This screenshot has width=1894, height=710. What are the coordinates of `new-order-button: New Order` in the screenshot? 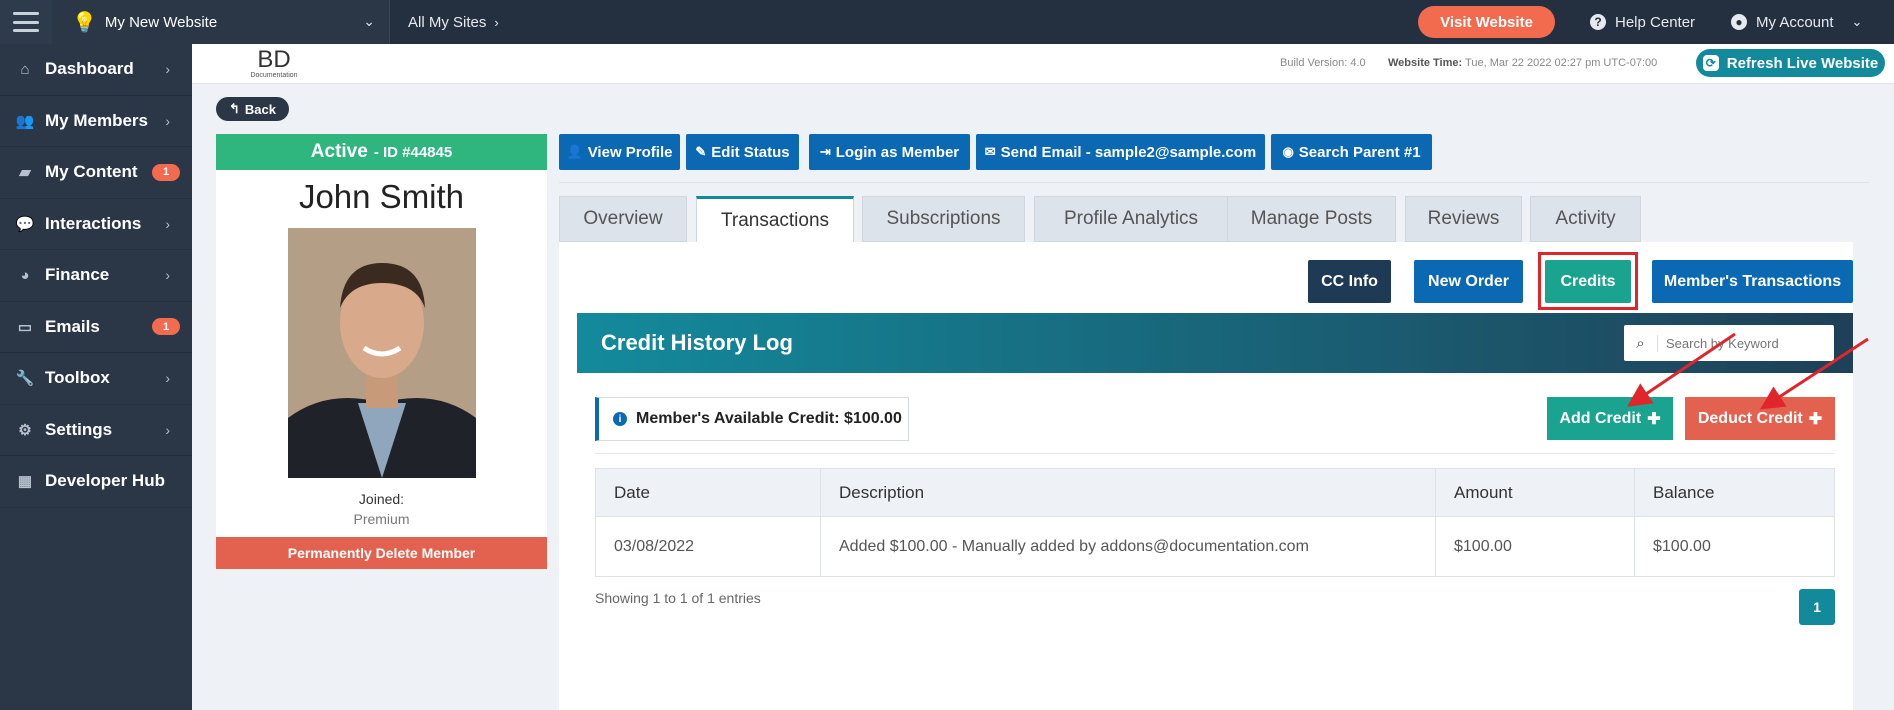 It's located at (1468, 281).